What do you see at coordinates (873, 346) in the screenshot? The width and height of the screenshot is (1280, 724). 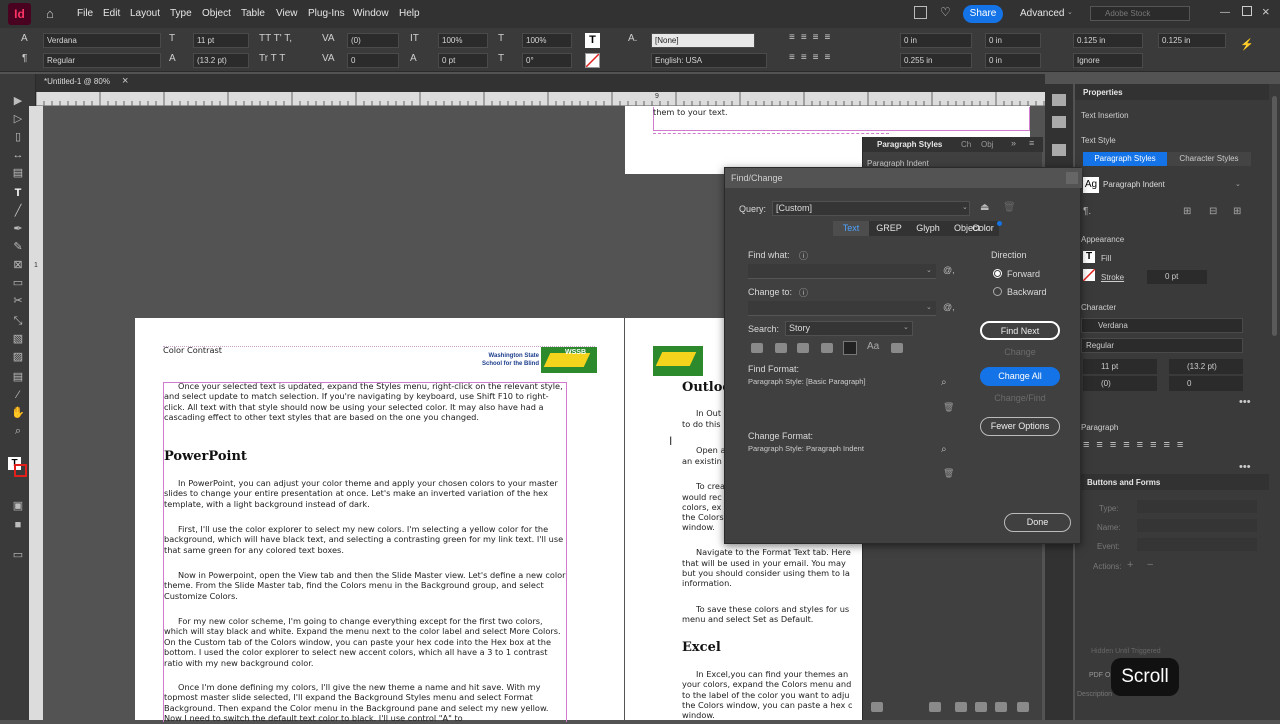 I see `case-sensitive-icon: Aa` at bounding box center [873, 346].